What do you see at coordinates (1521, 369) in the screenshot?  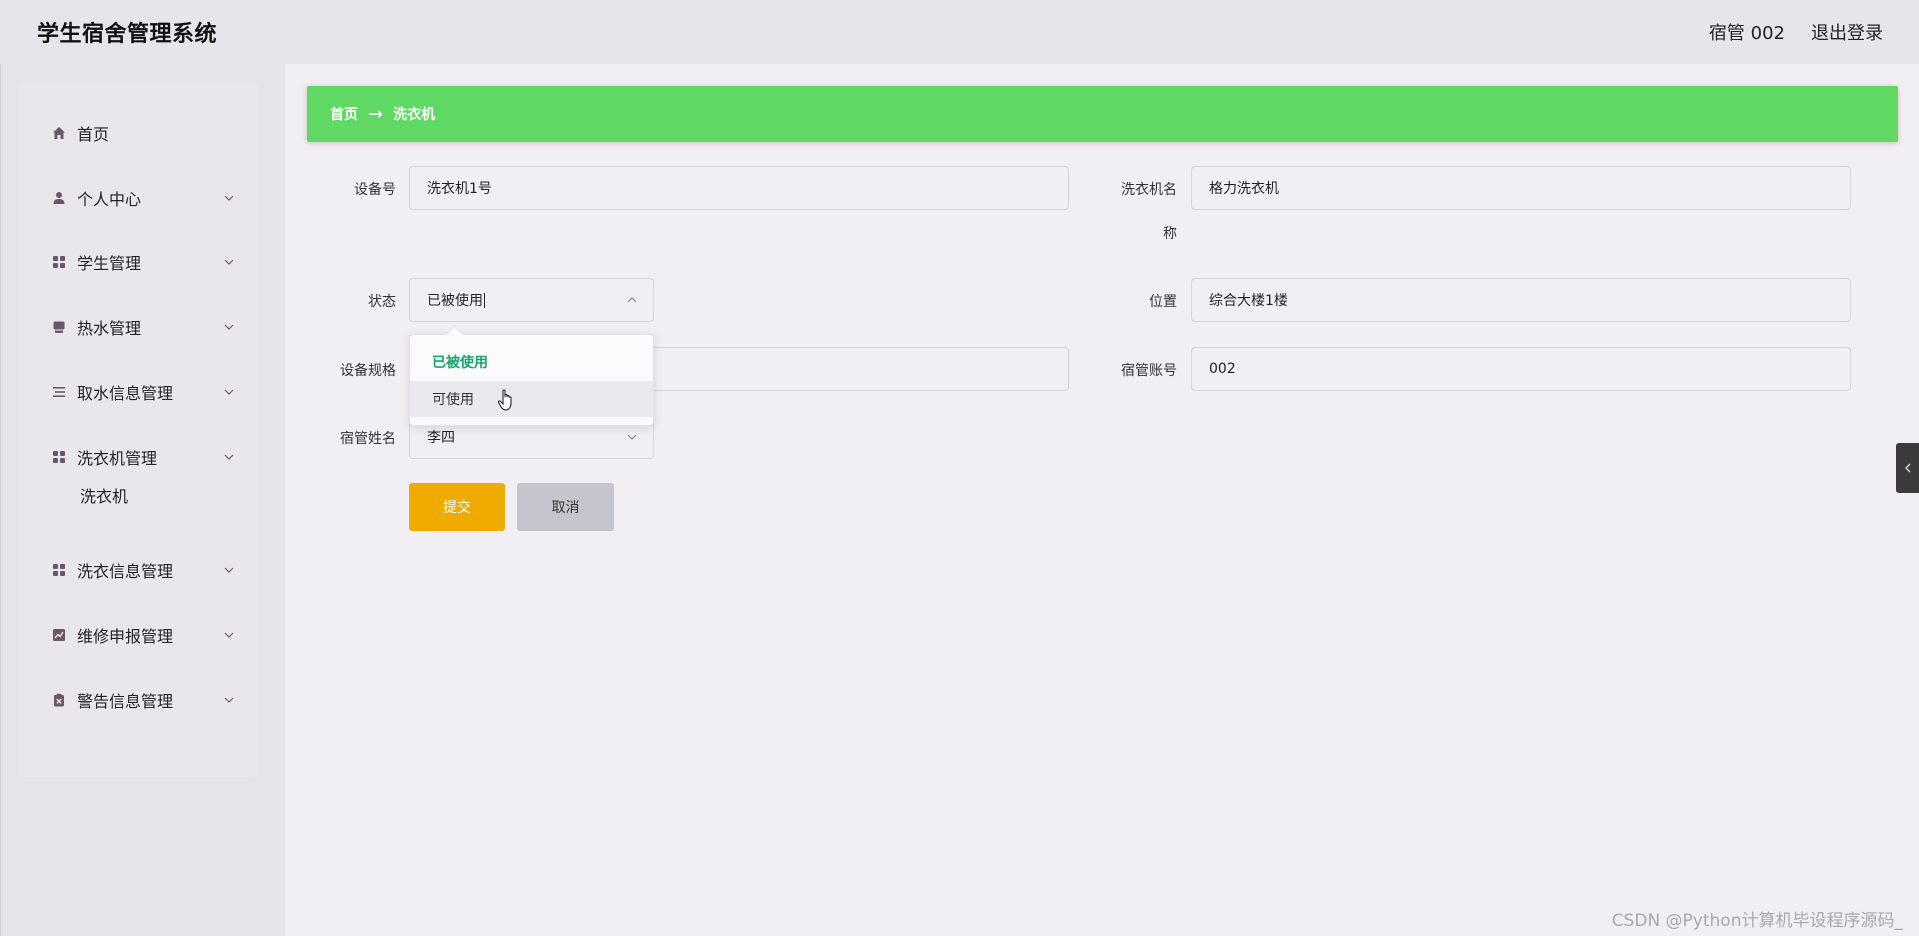 I see `manager-account-input: 002` at bounding box center [1521, 369].